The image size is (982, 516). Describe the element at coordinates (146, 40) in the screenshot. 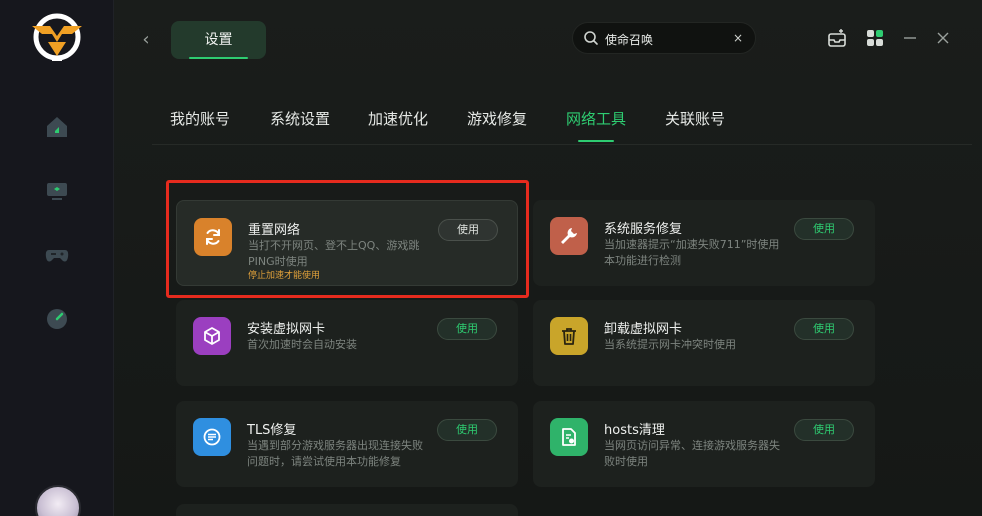

I see `back-button: ‹` at that location.